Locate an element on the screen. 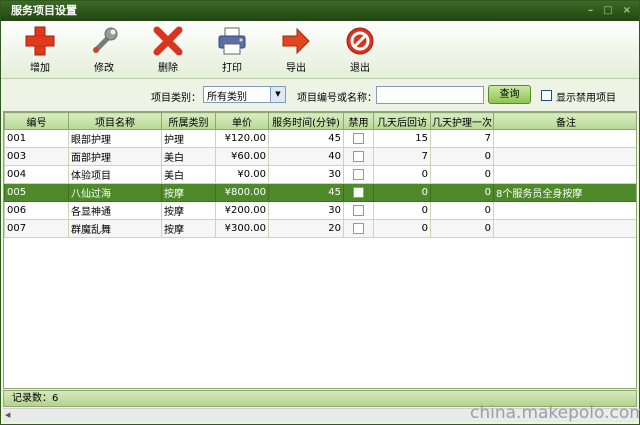 The image size is (640, 425). column-header: 禁用 is located at coordinates (358, 121).